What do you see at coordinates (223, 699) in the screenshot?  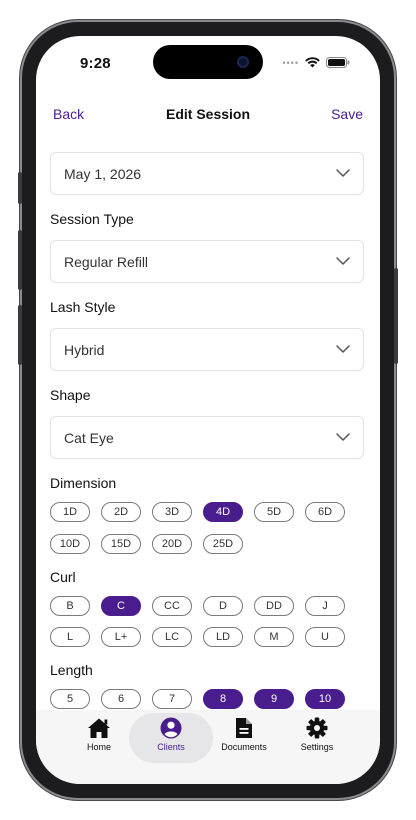 I see `length-chip-selected: 8` at bounding box center [223, 699].